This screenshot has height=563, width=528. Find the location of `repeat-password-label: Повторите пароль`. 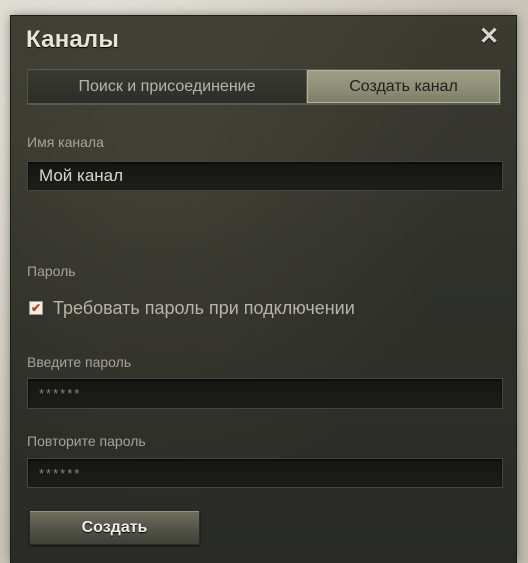

repeat-password-label: Повторите пароль is located at coordinates (86, 441).